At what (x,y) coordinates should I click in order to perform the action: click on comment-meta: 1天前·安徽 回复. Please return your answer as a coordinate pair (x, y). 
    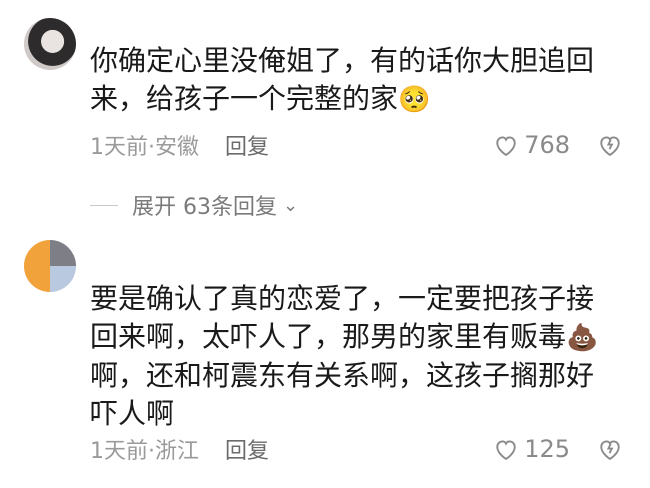
    Looking at the image, I should click on (179, 145).